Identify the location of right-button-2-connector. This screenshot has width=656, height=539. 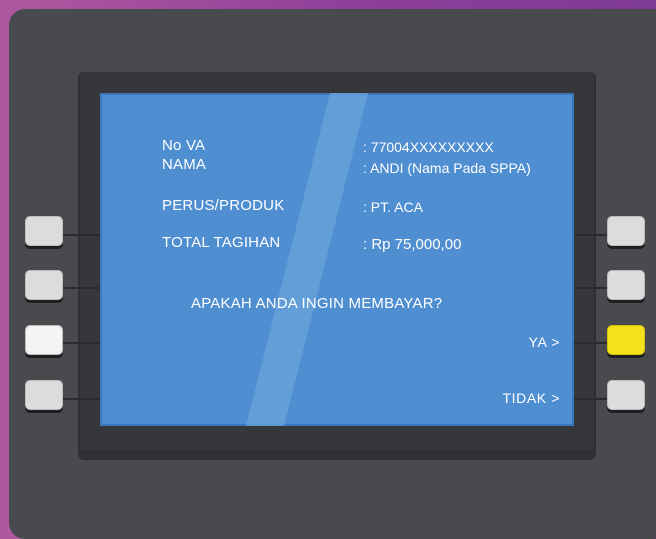
(592, 288).